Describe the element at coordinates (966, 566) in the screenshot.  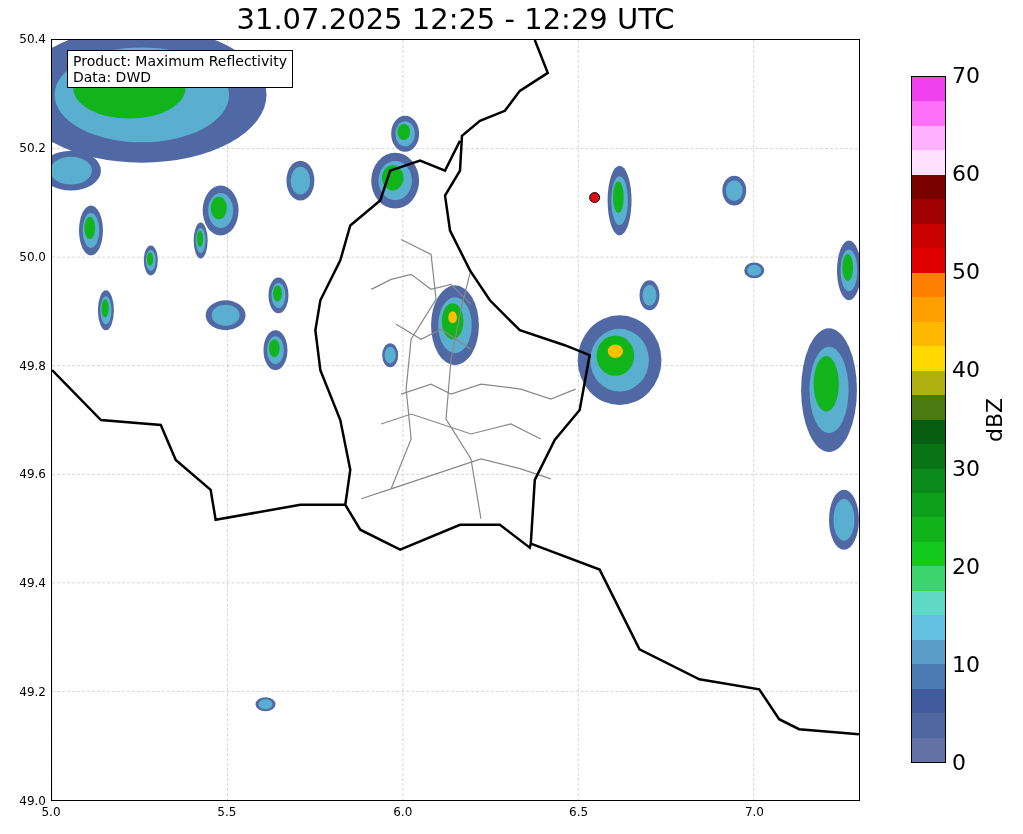
I see `colorbar-tick-label: 20` at that location.